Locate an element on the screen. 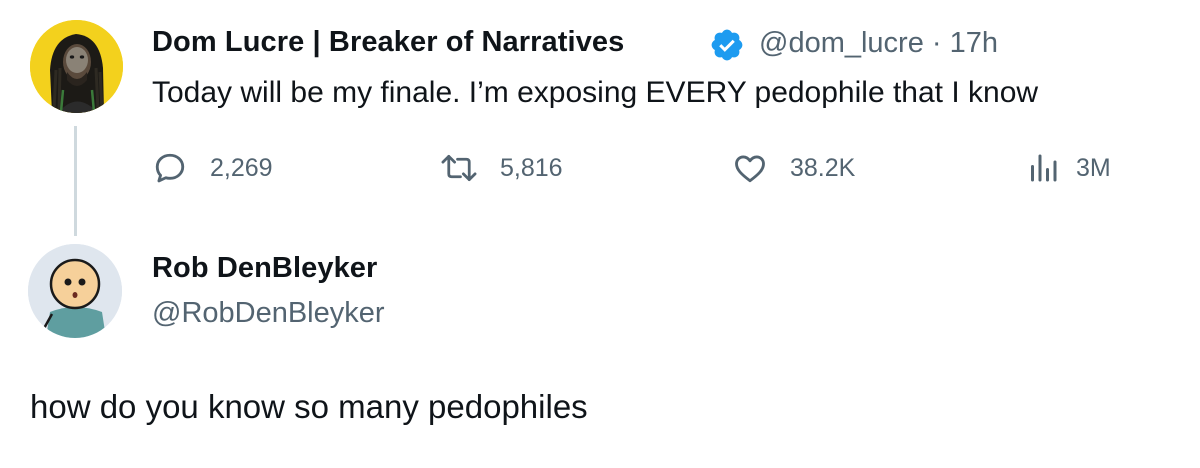 This screenshot has height=468, width=1200. rob-denbleyker-avatar is located at coordinates (75, 291).